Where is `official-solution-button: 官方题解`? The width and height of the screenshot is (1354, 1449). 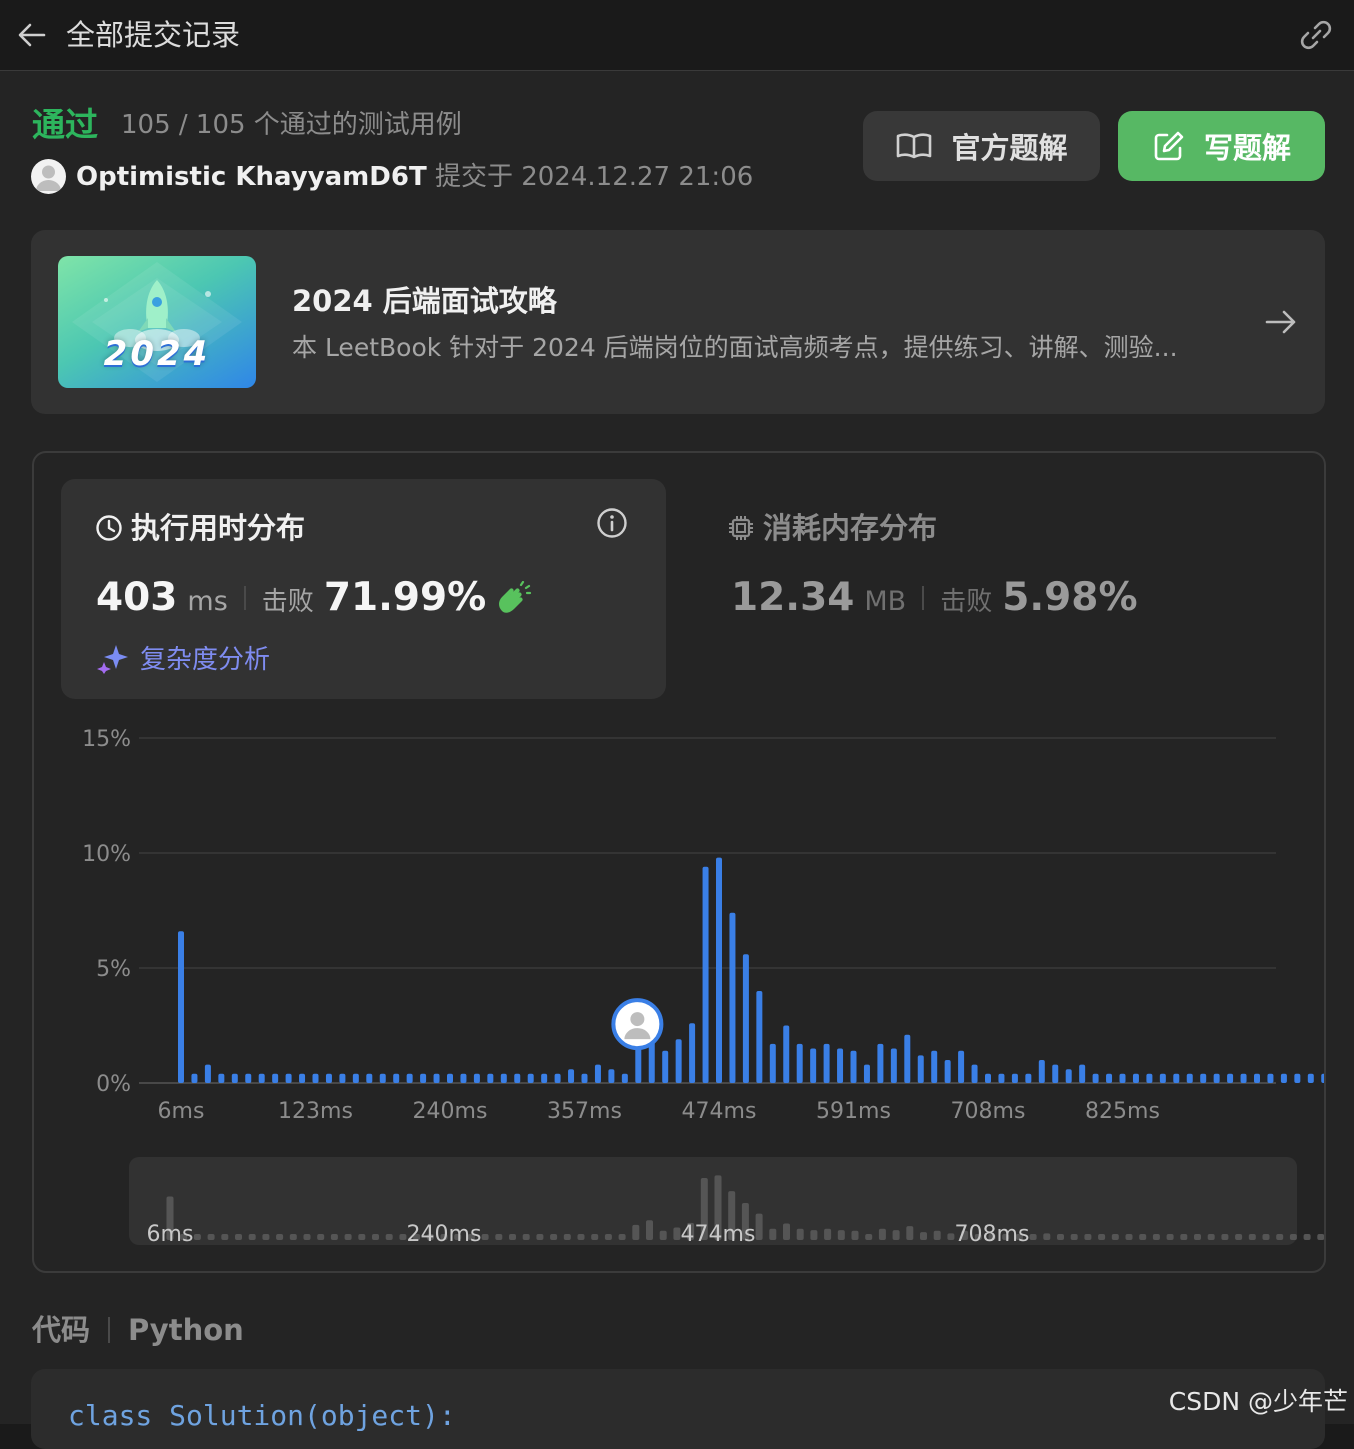
official-solution-button: 官方题解 is located at coordinates (981, 146).